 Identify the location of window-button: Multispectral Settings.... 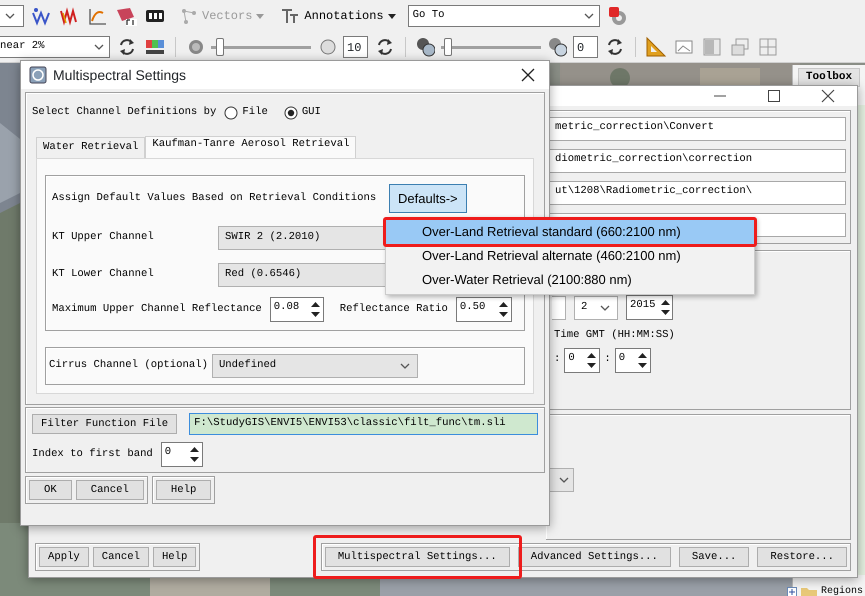
(417, 557).